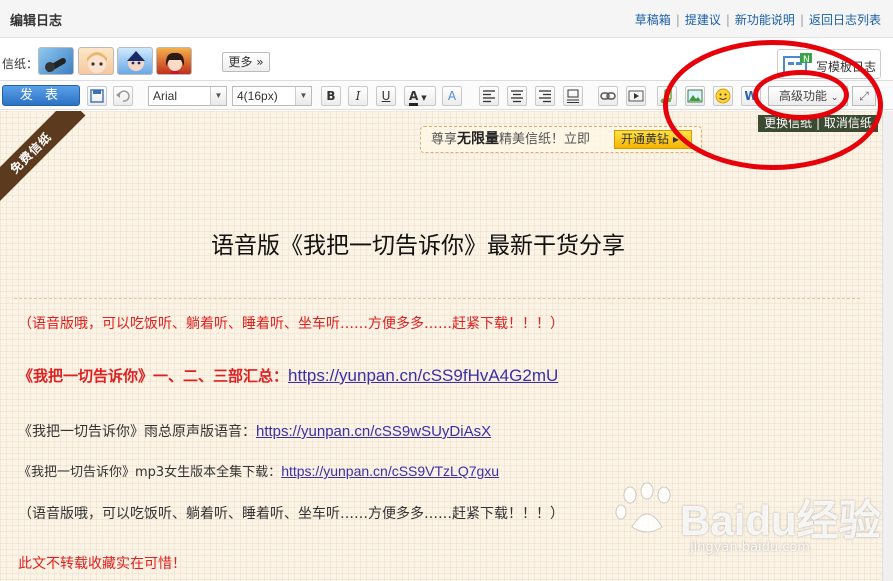 The width and height of the screenshot is (893, 581). I want to click on free-stationery-ribbon: 免费信纸, so click(43, 159).